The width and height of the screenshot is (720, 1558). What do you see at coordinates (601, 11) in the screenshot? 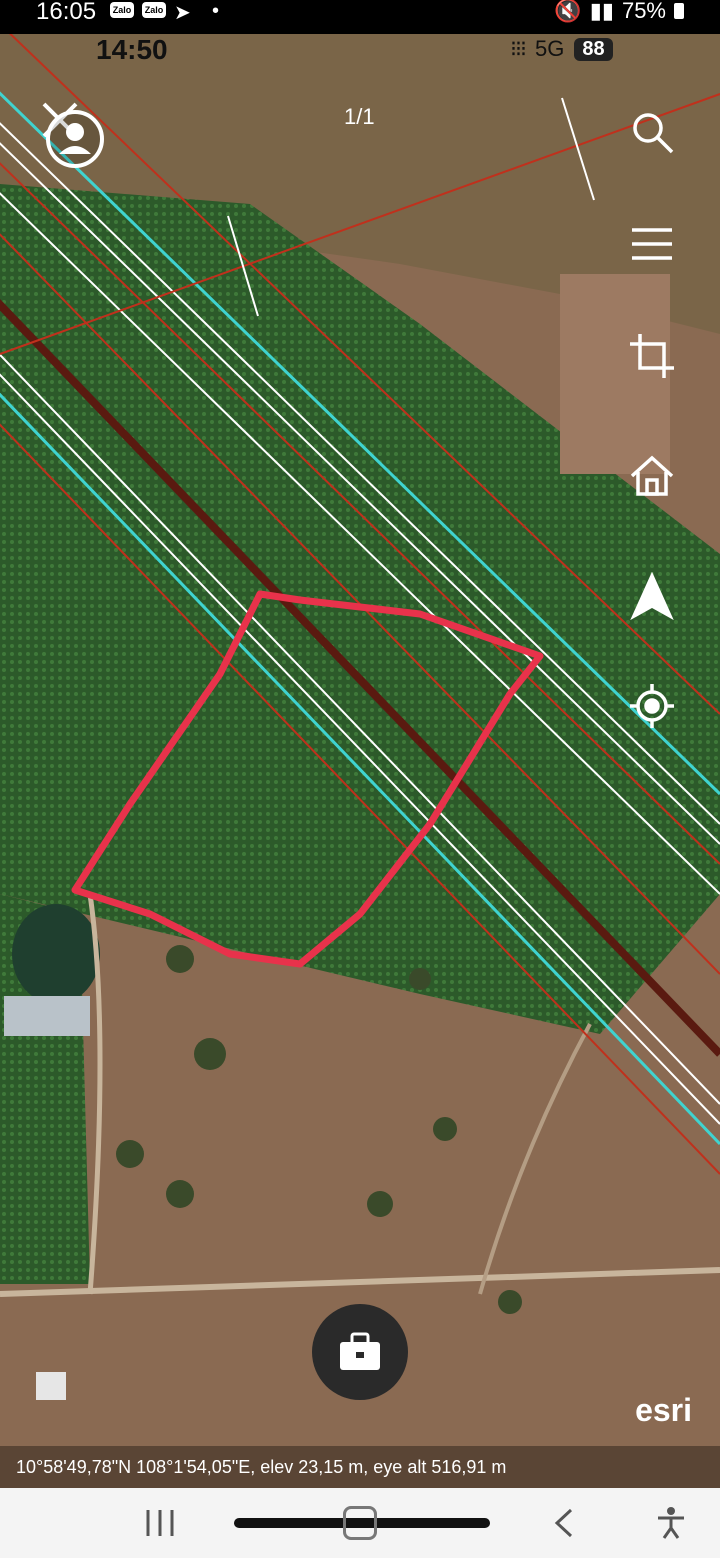
I see `signal-icon: ▮▮` at bounding box center [601, 11].